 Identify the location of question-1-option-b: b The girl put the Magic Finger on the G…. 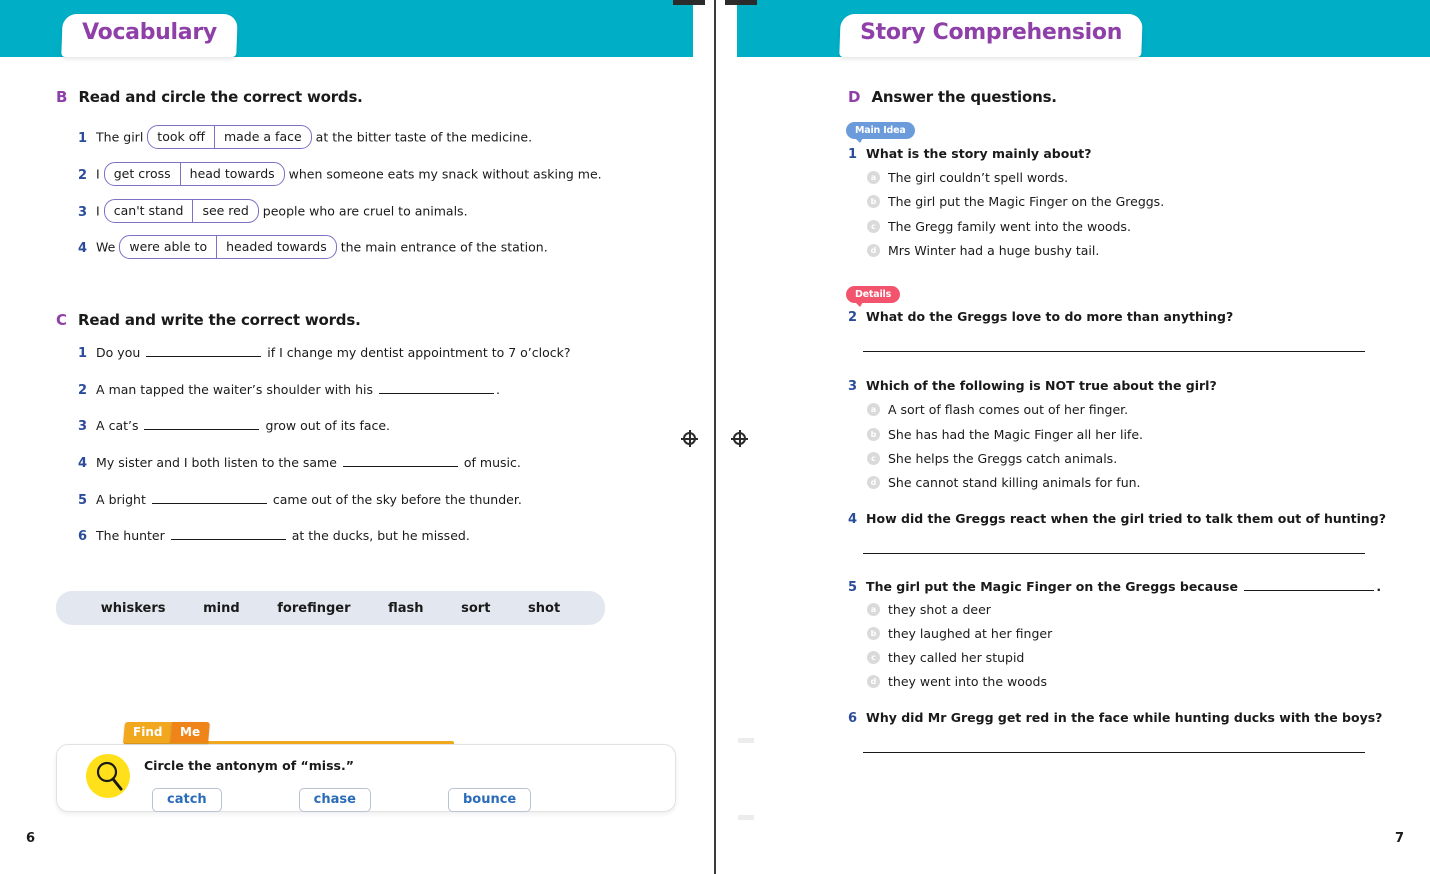
(1015, 201).